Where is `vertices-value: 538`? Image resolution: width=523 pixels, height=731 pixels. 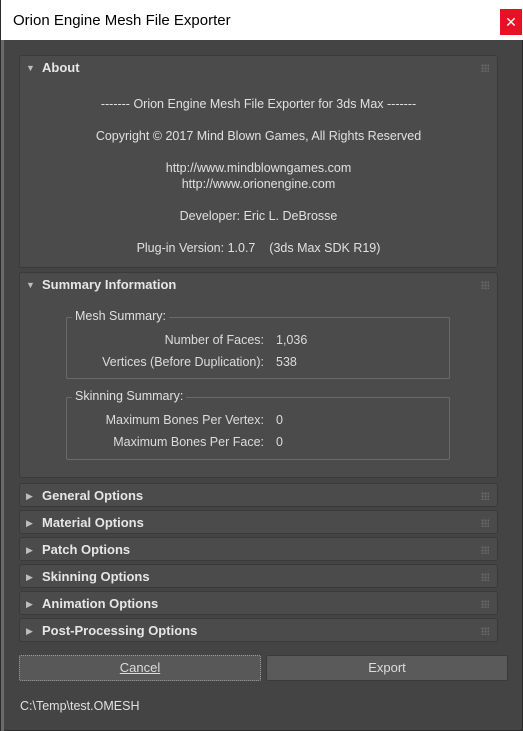 vertices-value: 538 is located at coordinates (286, 362).